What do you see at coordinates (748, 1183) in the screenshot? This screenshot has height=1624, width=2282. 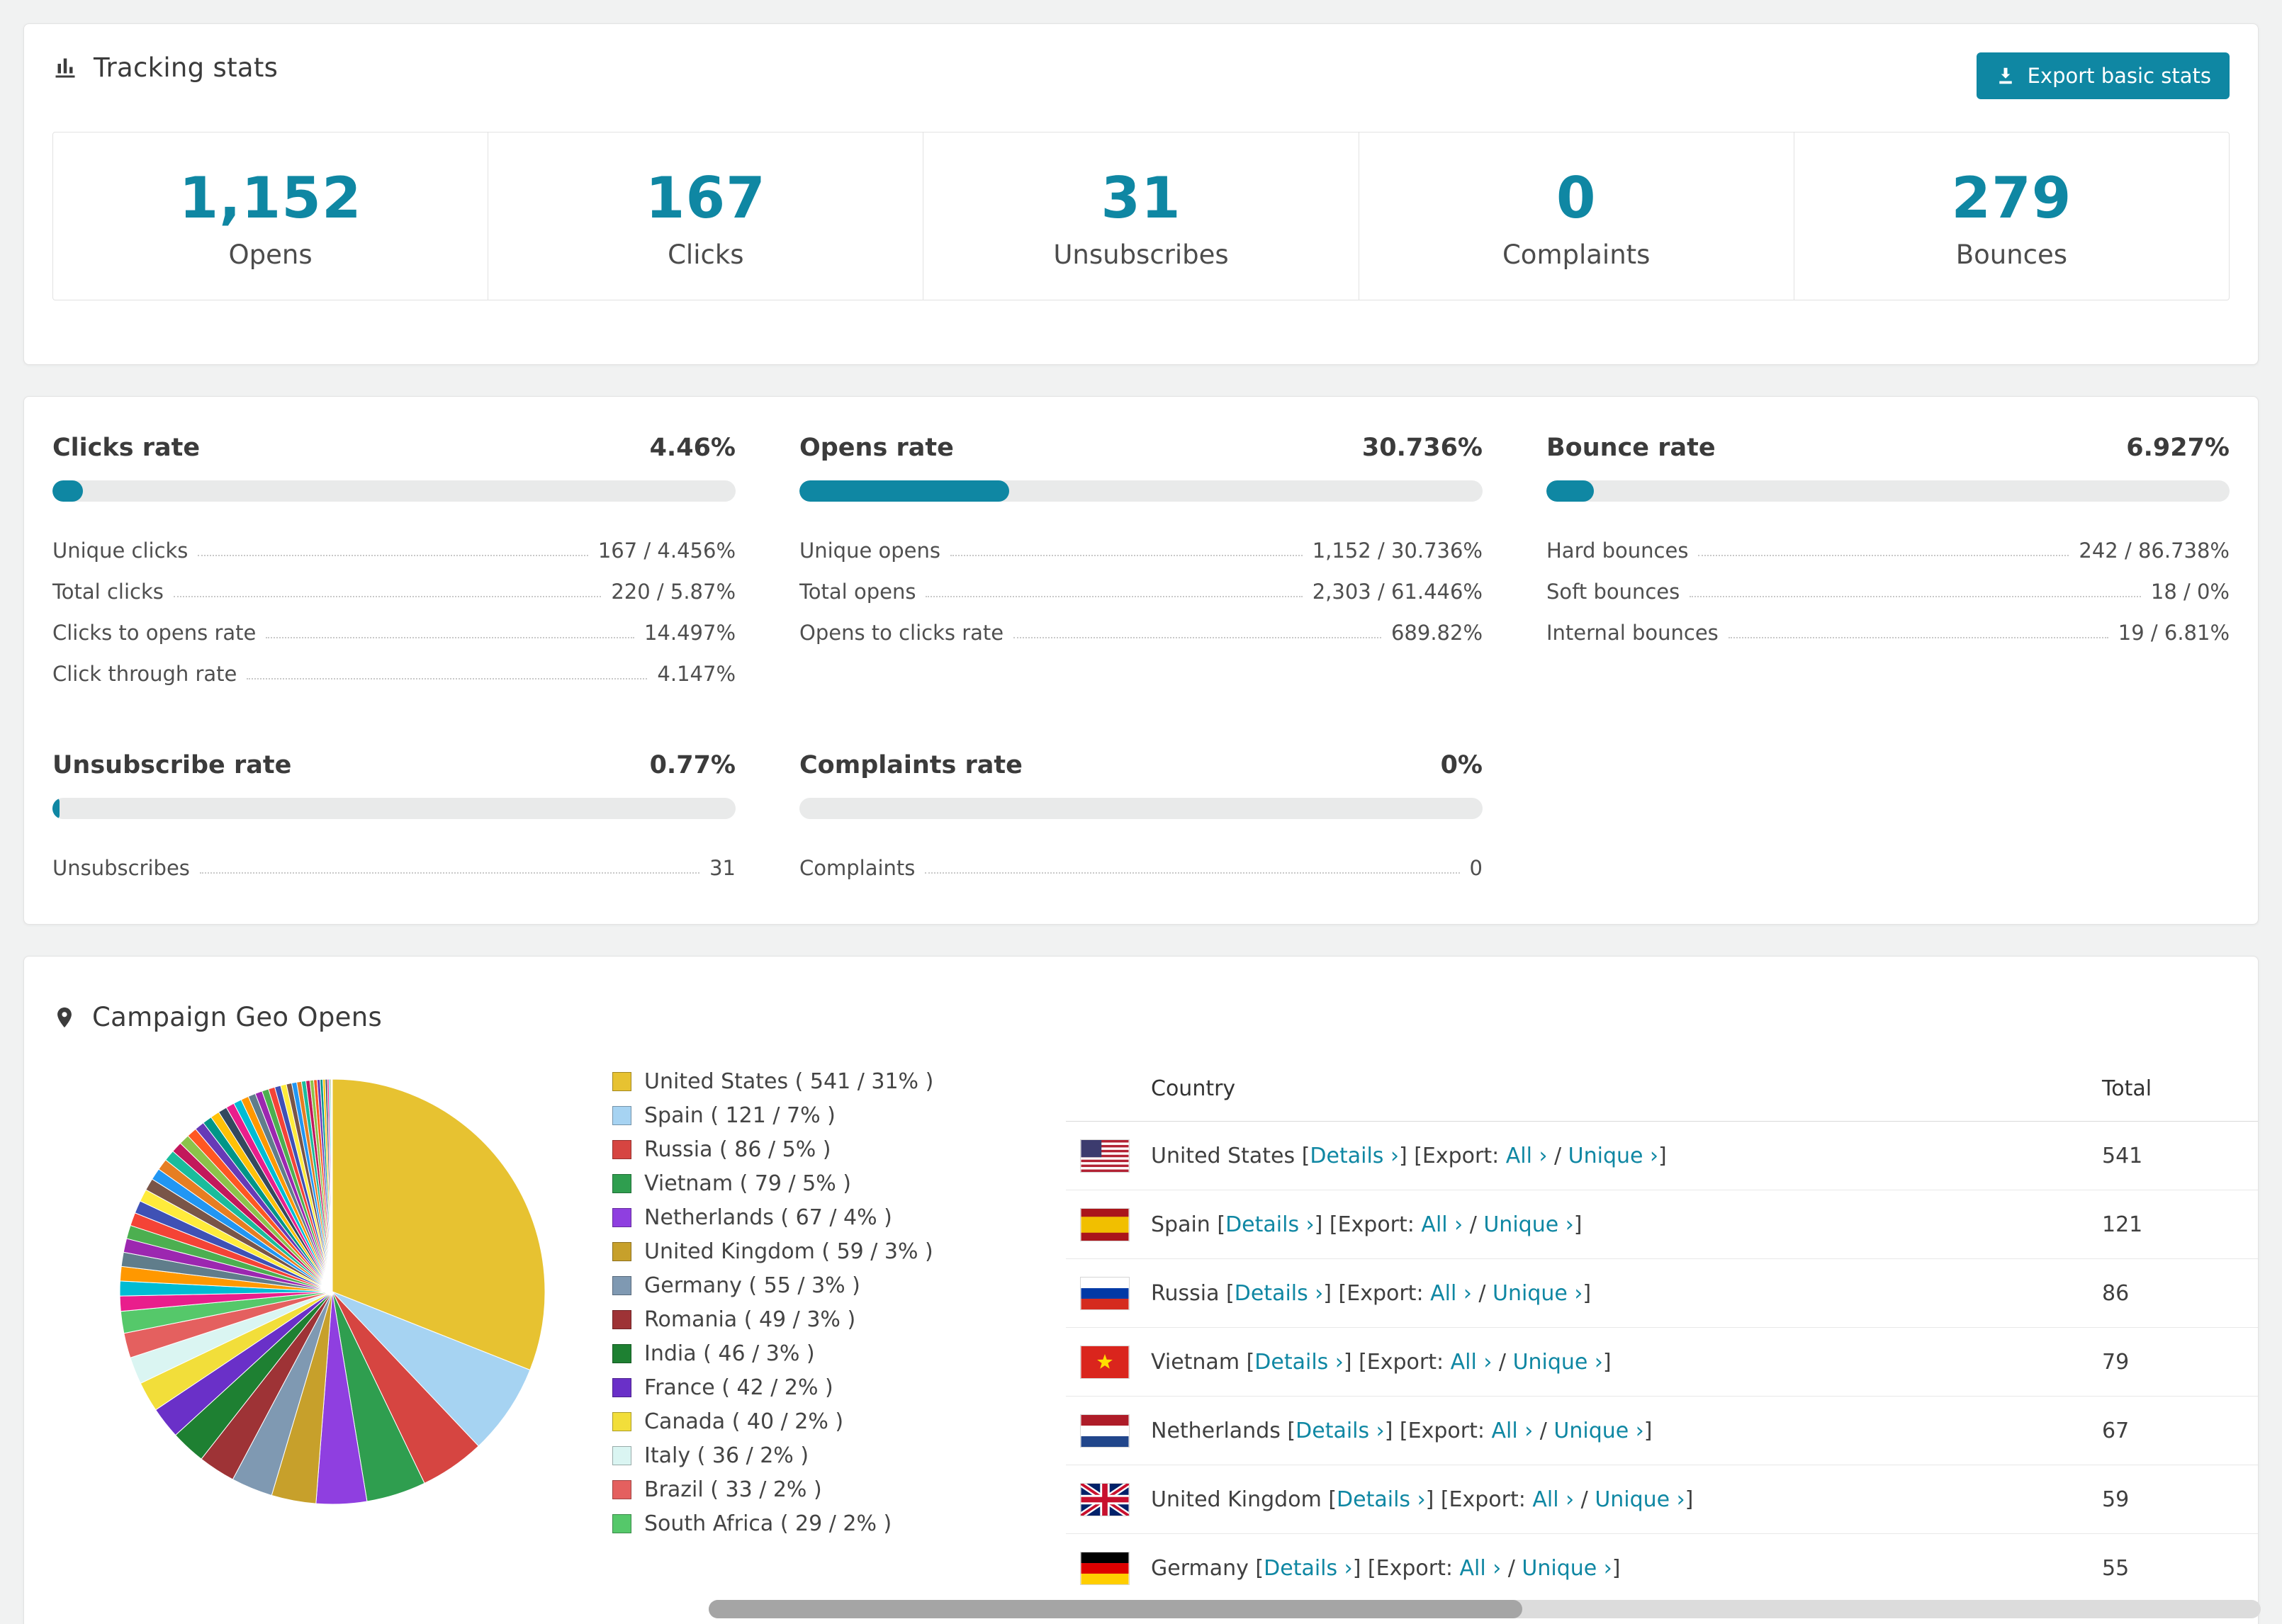 I see `legend-label: Vietnam ( 79 / 5% )` at bounding box center [748, 1183].